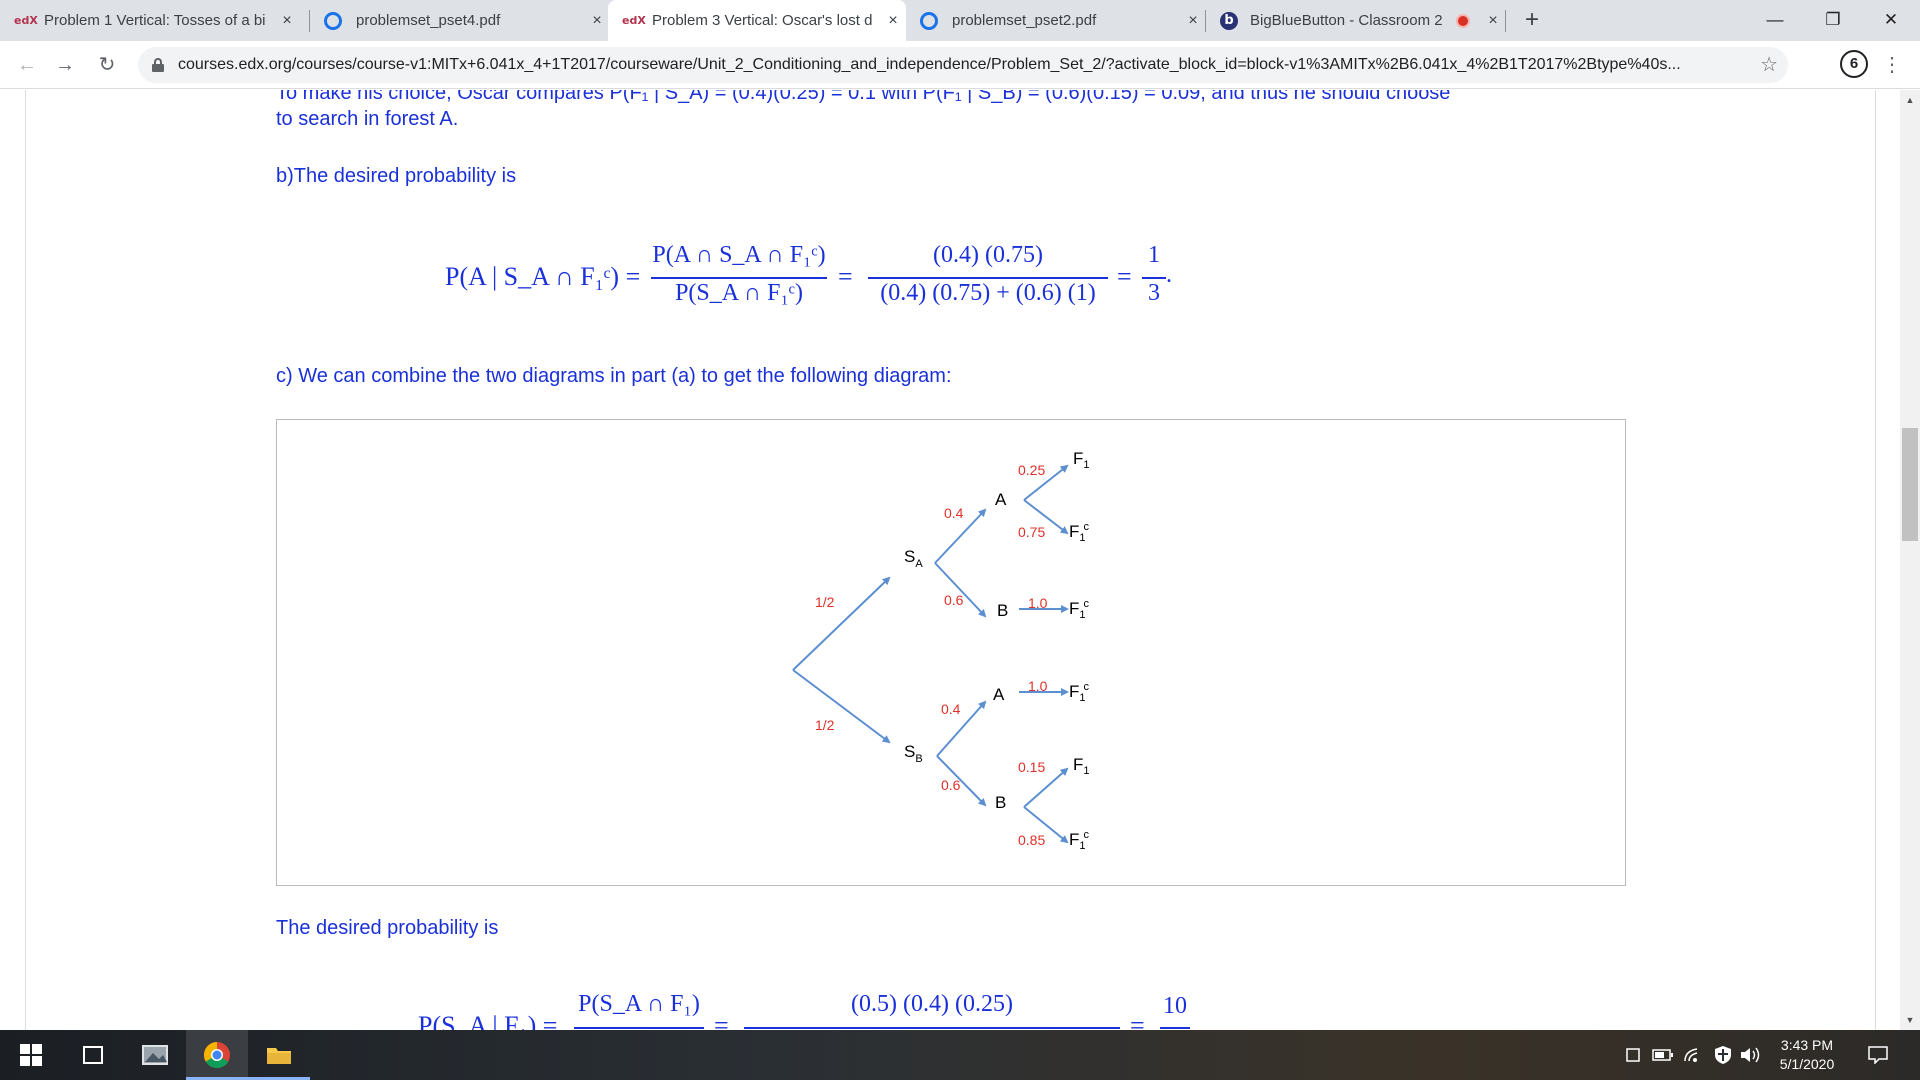 This screenshot has width=1920, height=1086. I want to click on chrome-icon, so click(216, 1055).